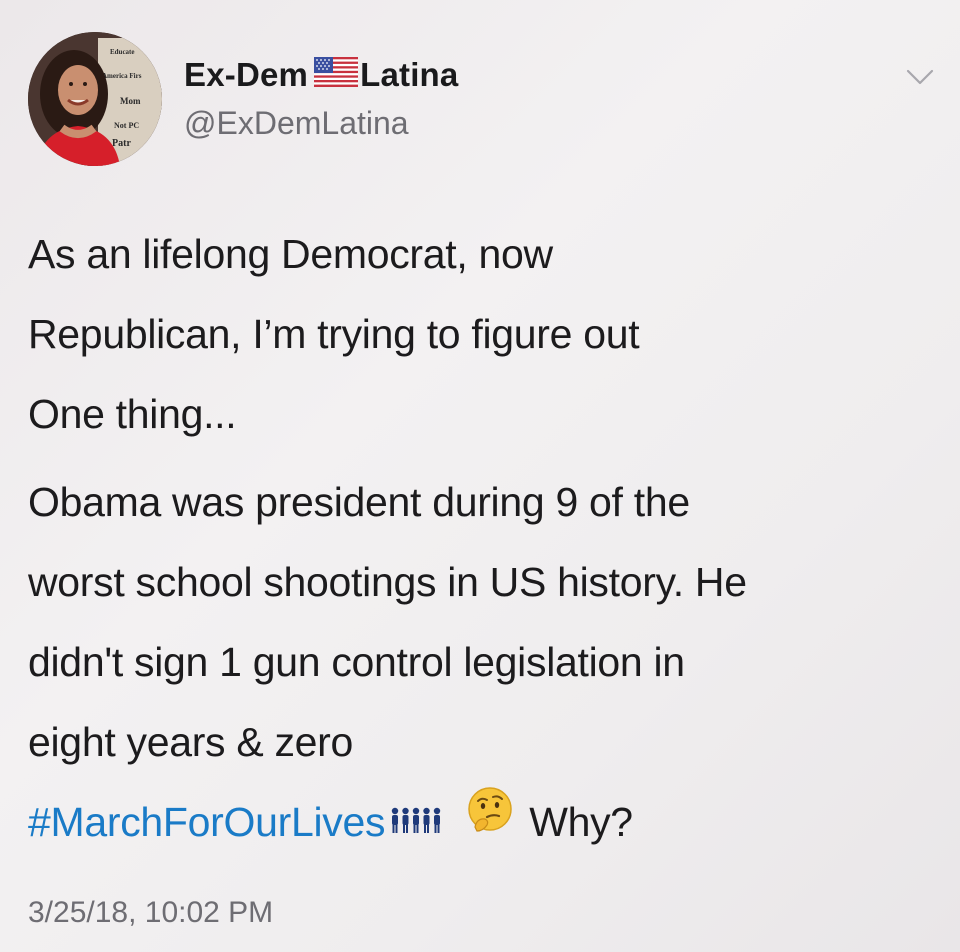 The image size is (960, 952). Describe the element at coordinates (191, 742) in the screenshot. I see `tweet-line: eight years & zero` at that location.